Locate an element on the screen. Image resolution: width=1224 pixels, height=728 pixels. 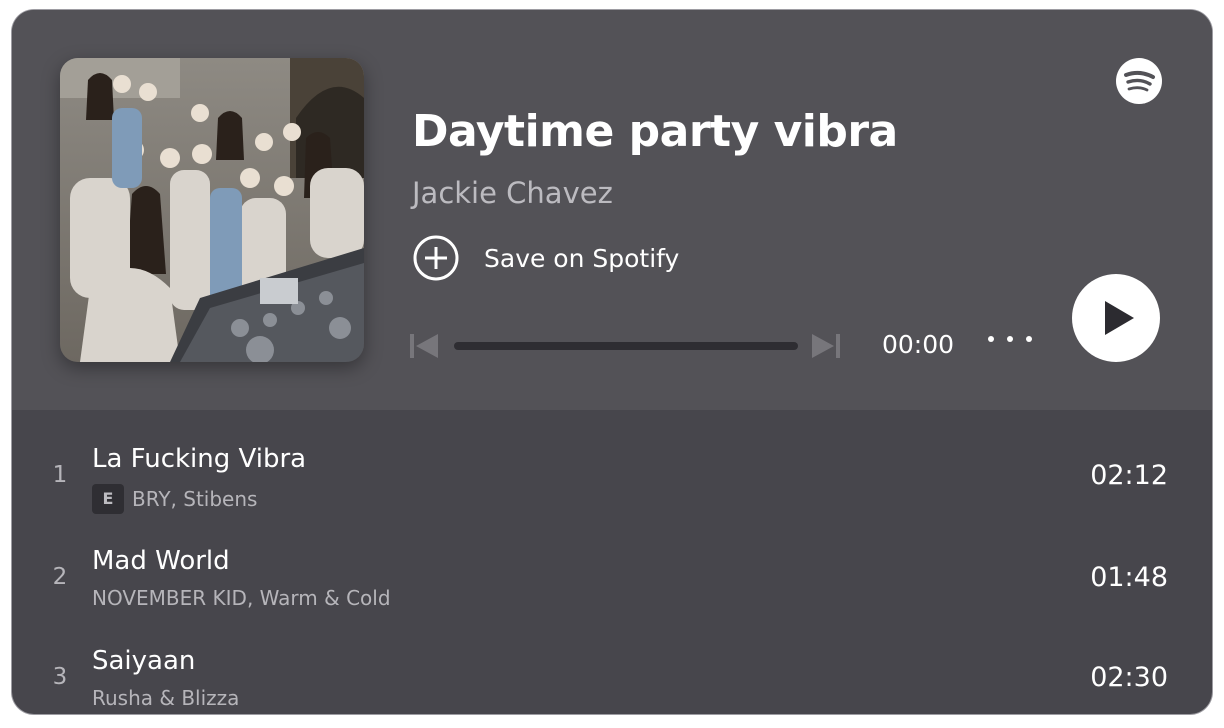
track-row: 1 La Fucking Vibra E BRY, Stibens 02:12 is located at coordinates (612, 462).